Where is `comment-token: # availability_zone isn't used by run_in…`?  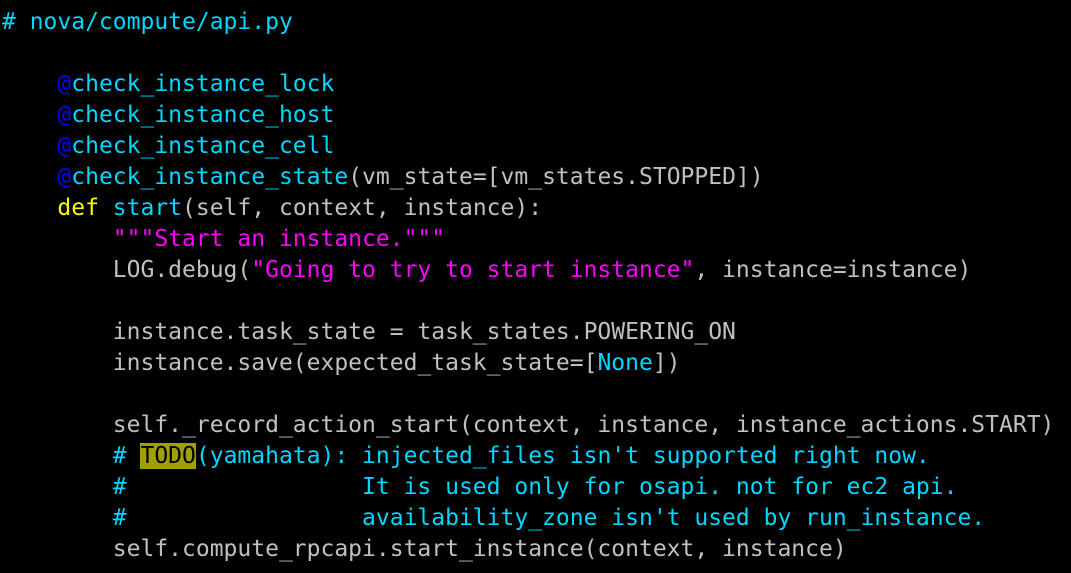 comment-token: # availability_zone isn't used by run_in… is located at coordinates (549, 518).